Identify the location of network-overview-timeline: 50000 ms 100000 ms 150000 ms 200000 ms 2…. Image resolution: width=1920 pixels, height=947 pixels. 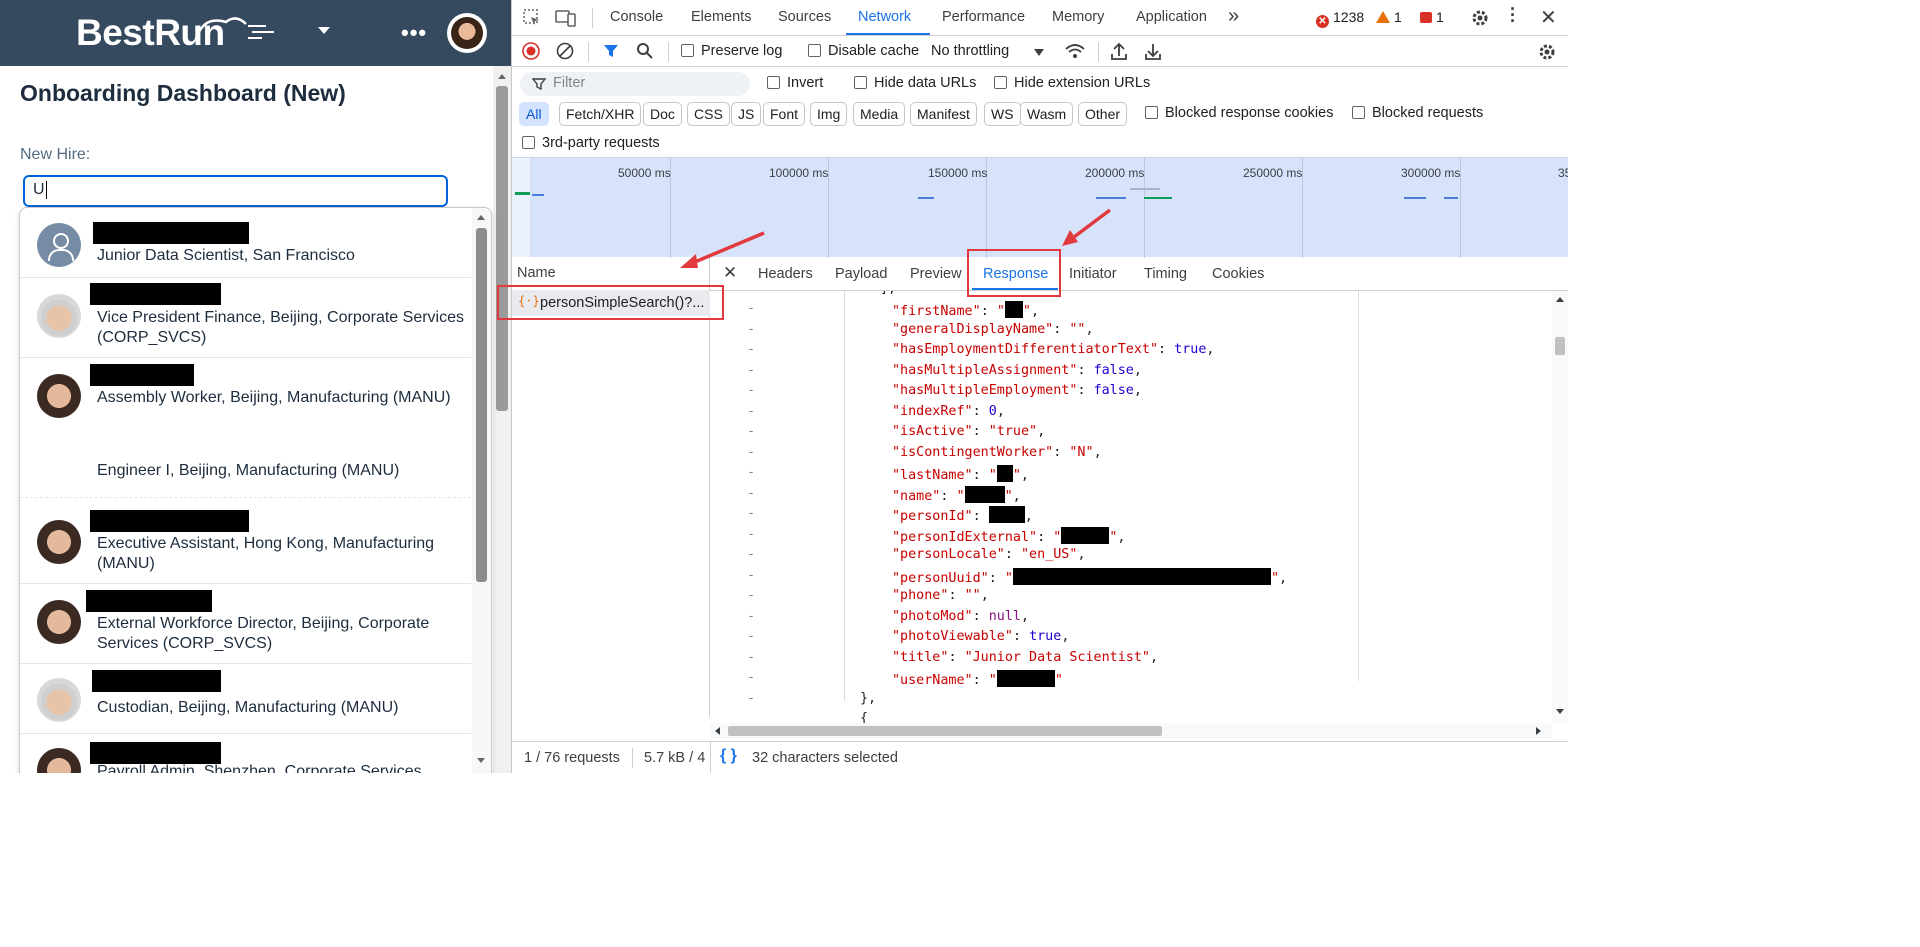
(1040, 207).